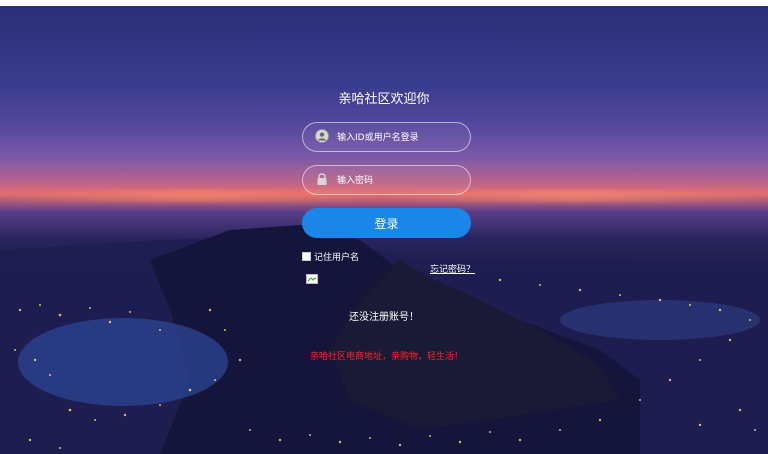 Image resolution: width=768 pixels, height=454 pixels. I want to click on remember-username: 记住用户名, so click(330, 256).